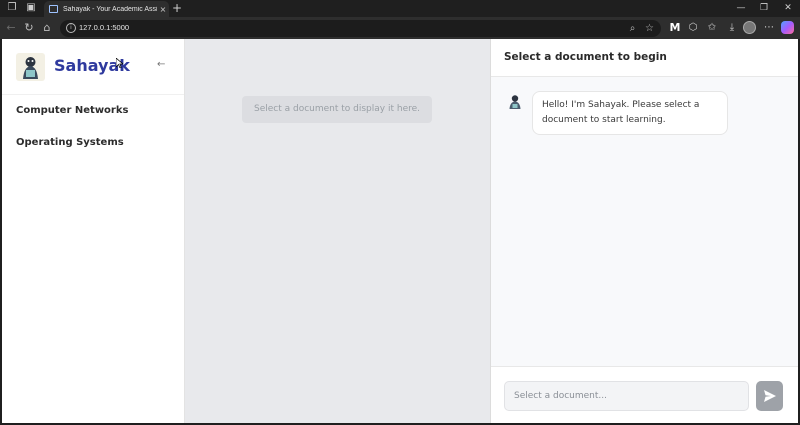  What do you see at coordinates (72, 110) in the screenshot?
I see `sidebar-item-computer-networks: Computer Networks` at bounding box center [72, 110].